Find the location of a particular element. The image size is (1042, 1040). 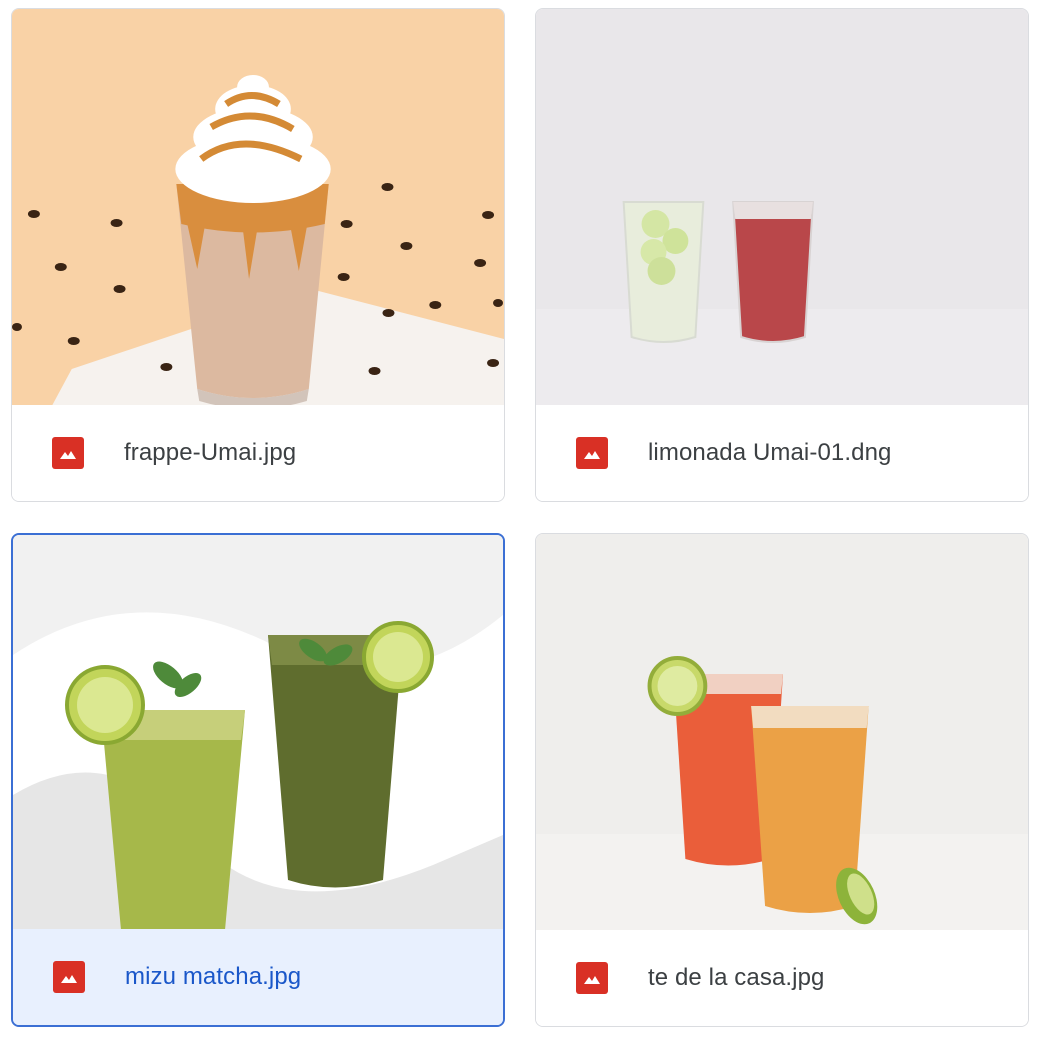

file-name: mizu matcha.jpg is located at coordinates (213, 976).